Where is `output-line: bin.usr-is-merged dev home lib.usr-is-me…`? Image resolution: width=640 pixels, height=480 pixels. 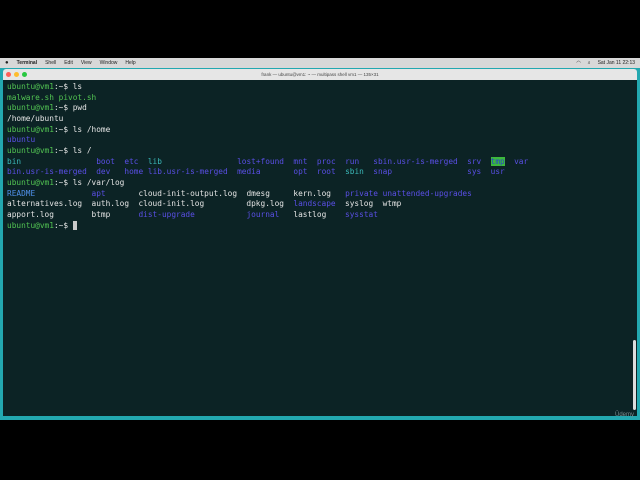
output-line: bin.usr-is-merged dev home lib.usr-is-me… is located at coordinates (320, 172).